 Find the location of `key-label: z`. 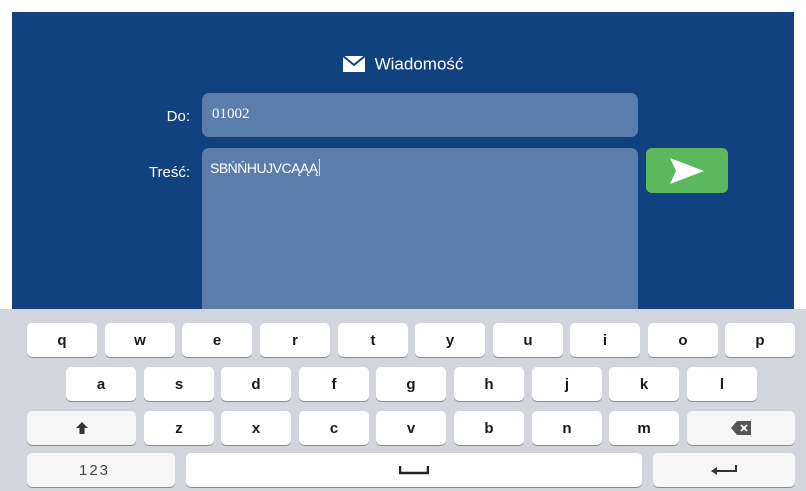

key-label: z is located at coordinates (179, 428).